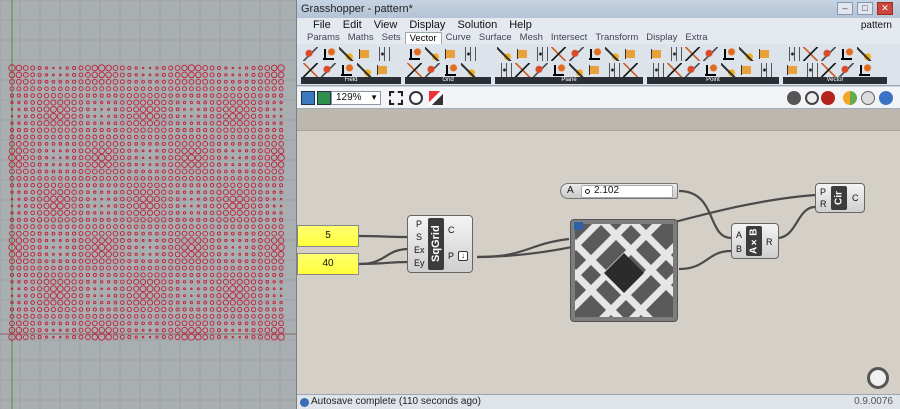  What do you see at coordinates (458, 38) in the screenshot?
I see `tab-curve: Curve` at bounding box center [458, 38].